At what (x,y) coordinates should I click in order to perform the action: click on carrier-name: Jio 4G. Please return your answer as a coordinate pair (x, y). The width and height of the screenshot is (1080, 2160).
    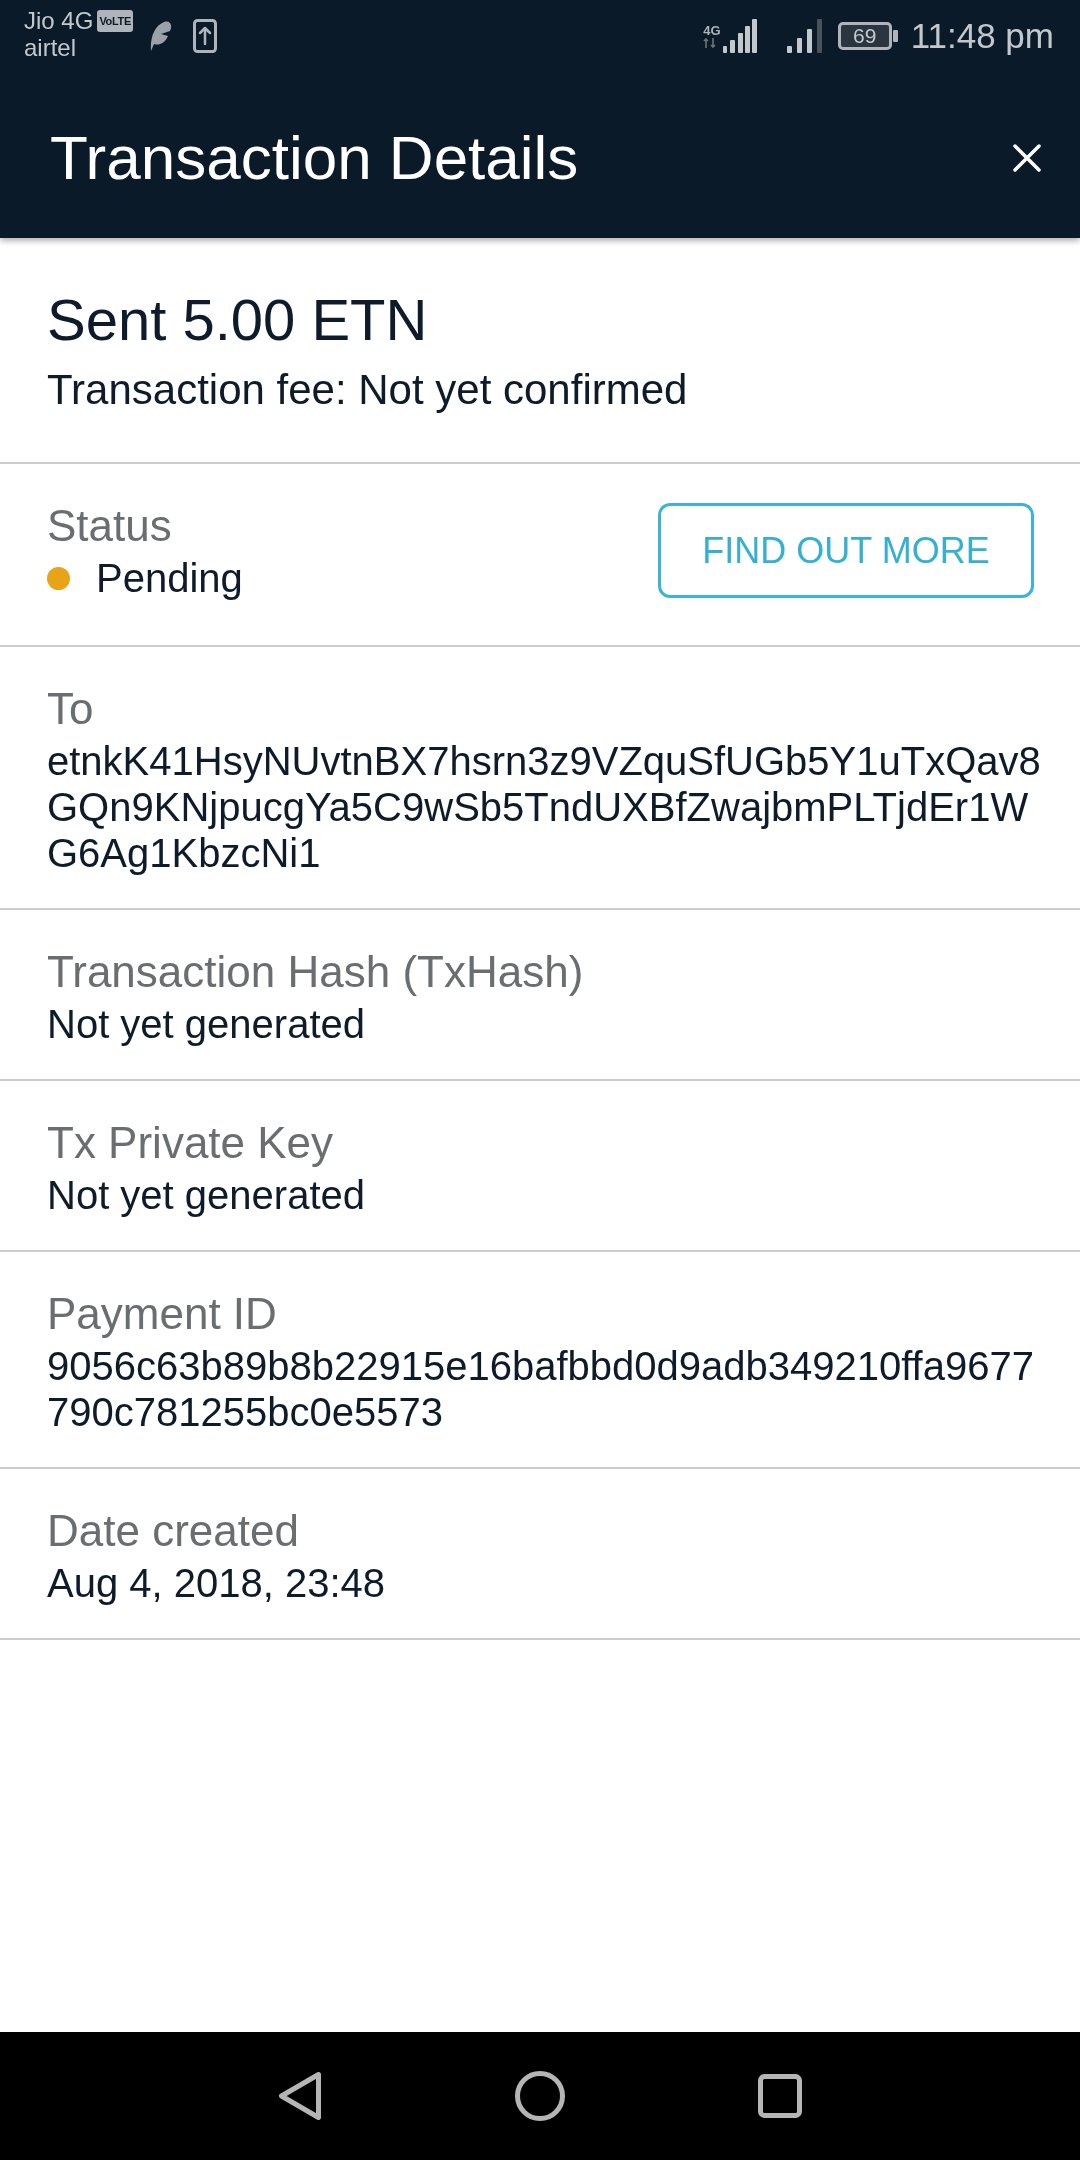
    Looking at the image, I should click on (59, 20).